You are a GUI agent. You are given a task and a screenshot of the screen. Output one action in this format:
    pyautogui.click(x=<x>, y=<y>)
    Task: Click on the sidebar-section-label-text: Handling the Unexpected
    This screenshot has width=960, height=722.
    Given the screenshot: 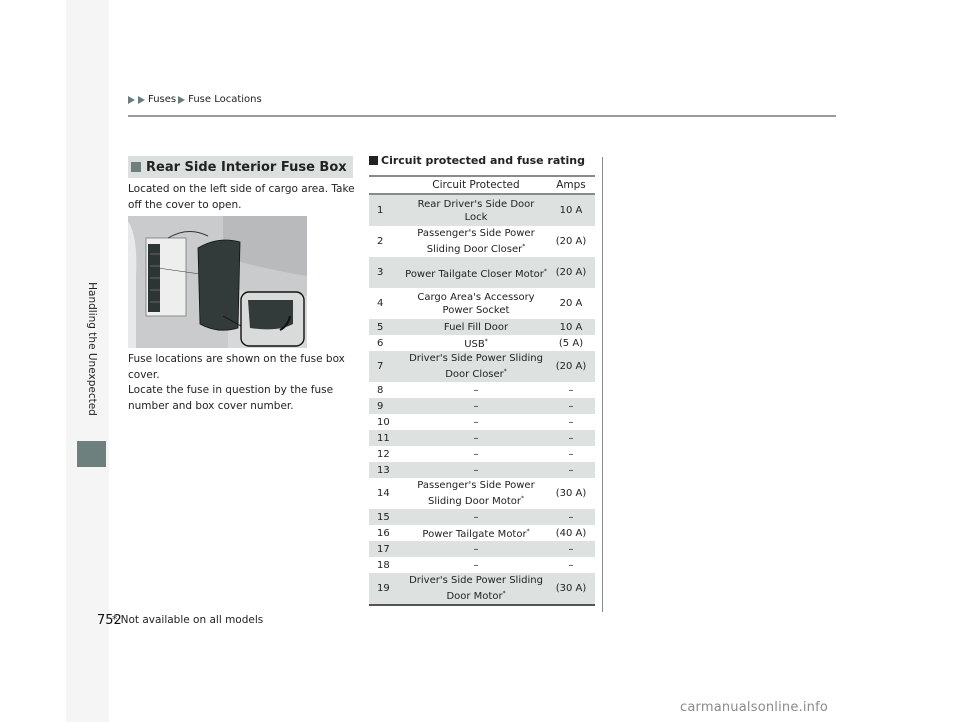 What is the action you would take?
    pyautogui.click(x=91, y=349)
    